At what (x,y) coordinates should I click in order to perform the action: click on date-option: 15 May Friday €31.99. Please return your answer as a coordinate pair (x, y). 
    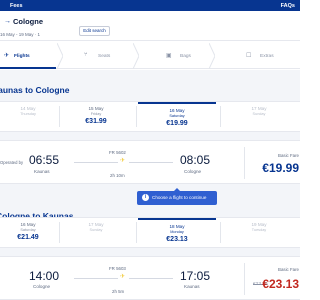
    Looking at the image, I should click on (96, 116).